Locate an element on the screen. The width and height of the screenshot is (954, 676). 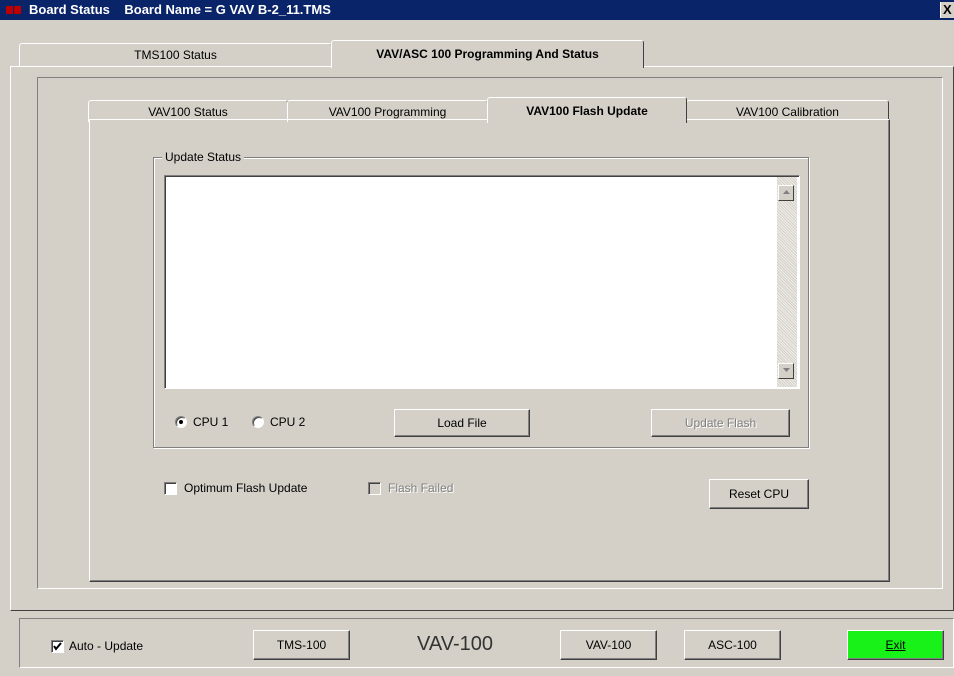
asc100-button: ASC-100 is located at coordinates (732, 645).